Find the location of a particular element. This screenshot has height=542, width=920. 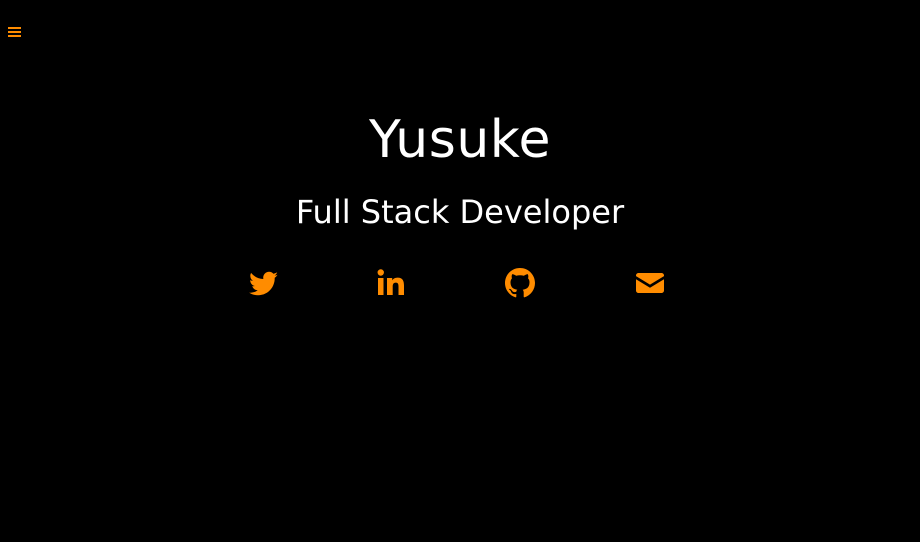

github-link is located at coordinates (520, 283).